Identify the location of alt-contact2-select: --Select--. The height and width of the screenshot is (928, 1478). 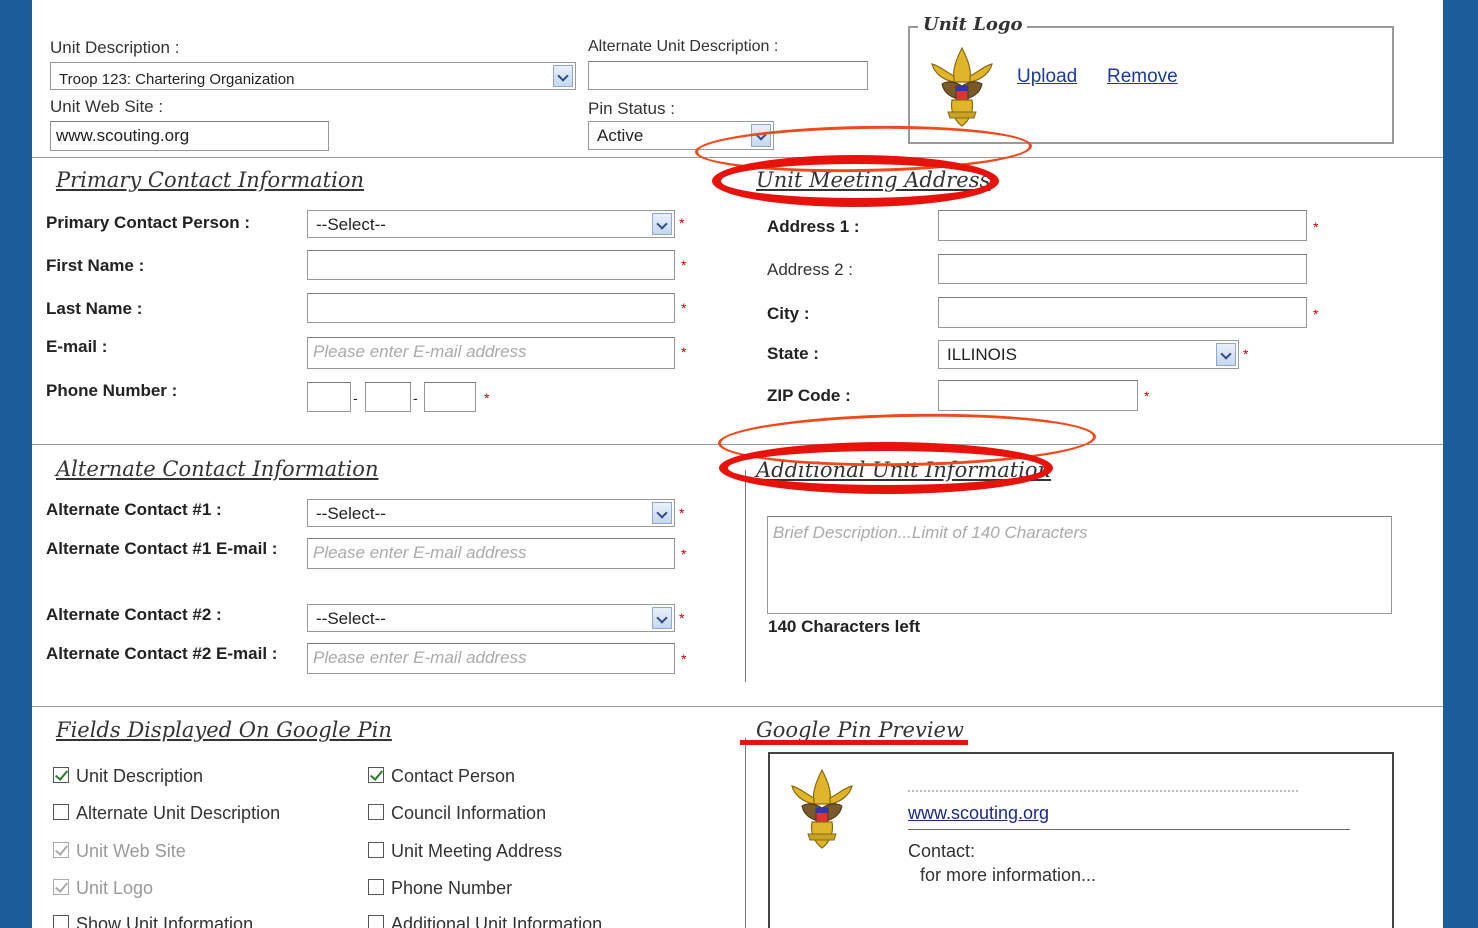
(491, 618).